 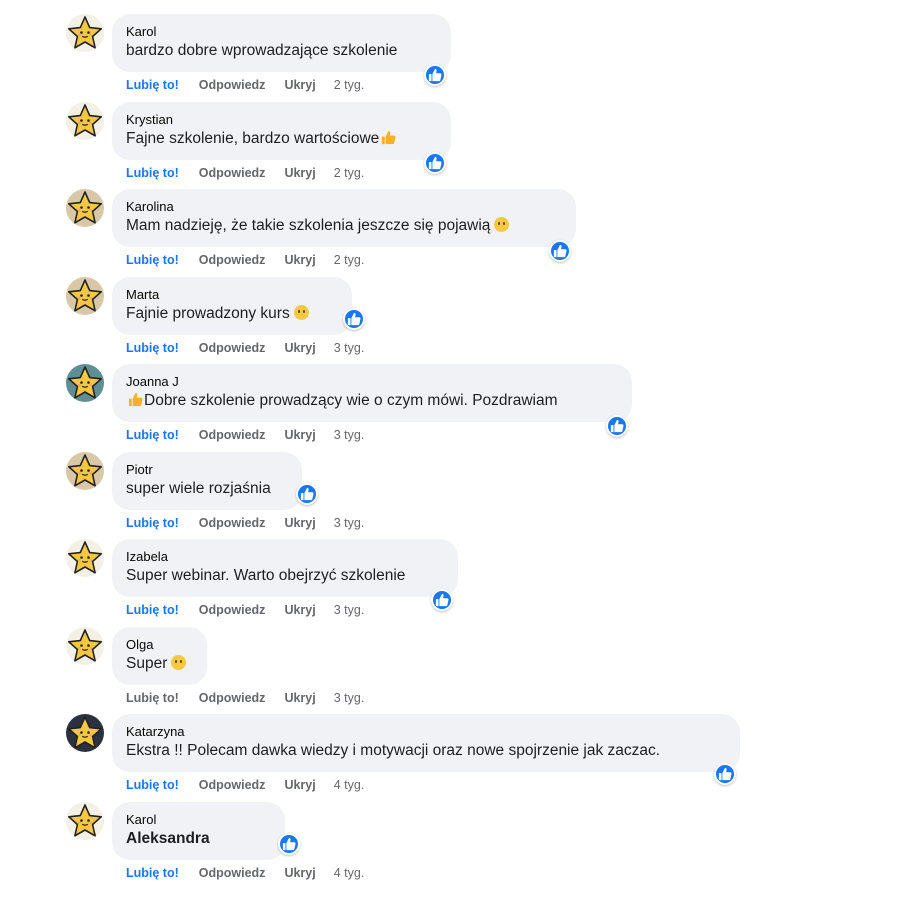 I want to click on mention-link: Aleksandra, so click(x=168, y=838).